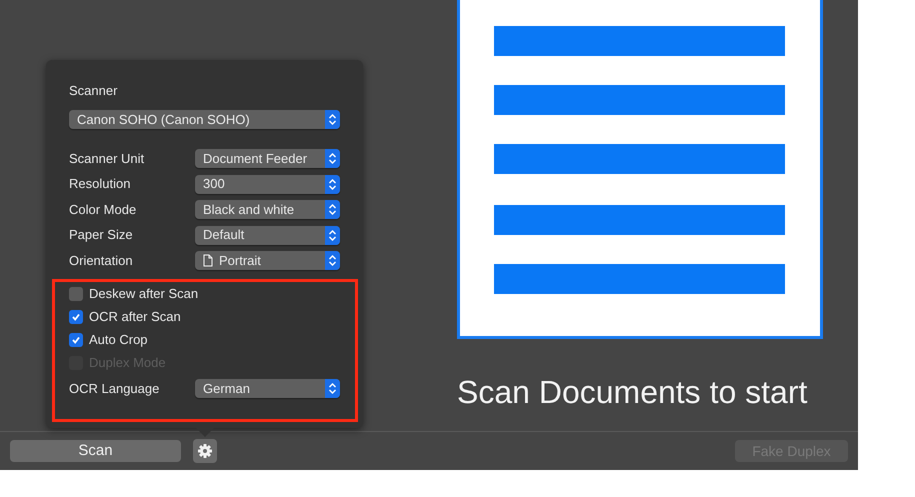 The height and width of the screenshot is (497, 915). What do you see at coordinates (632, 392) in the screenshot?
I see `preview-message: Scan Documents to start` at bounding box center [632, 392].